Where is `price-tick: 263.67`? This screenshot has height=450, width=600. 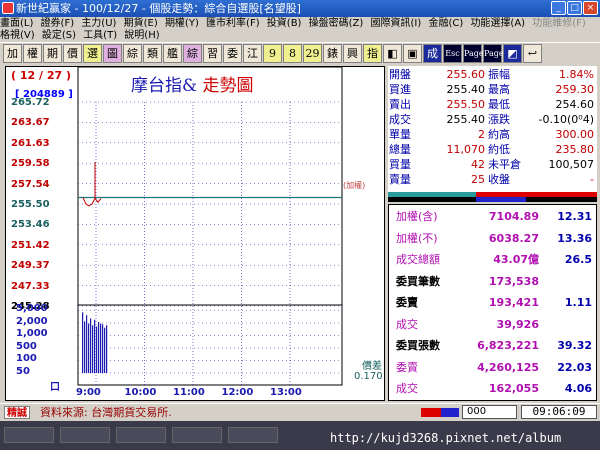 price-tick: 263.67 is located at coordinates (30, 123).